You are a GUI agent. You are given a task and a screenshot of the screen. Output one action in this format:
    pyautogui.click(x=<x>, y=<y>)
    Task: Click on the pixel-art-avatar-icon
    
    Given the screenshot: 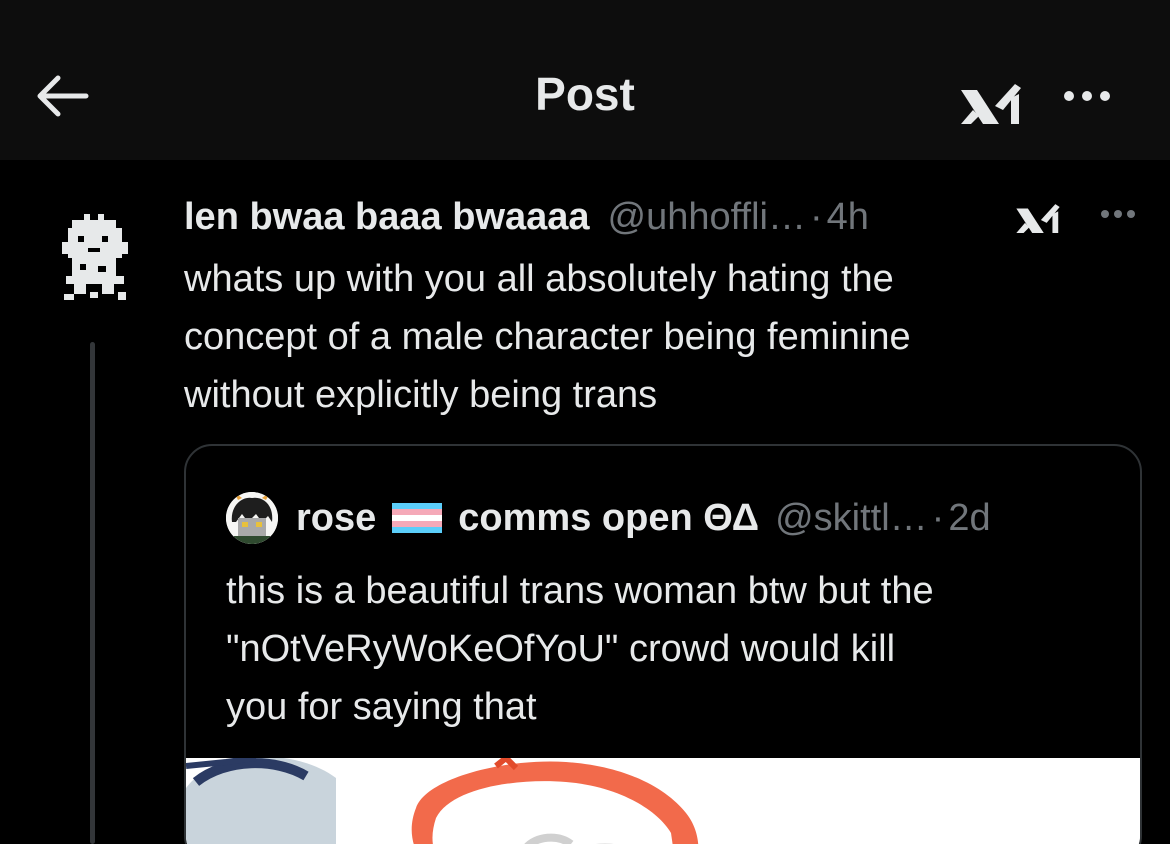 What is the action you would take?
    pyautogui.click(x=95, y=257)
    